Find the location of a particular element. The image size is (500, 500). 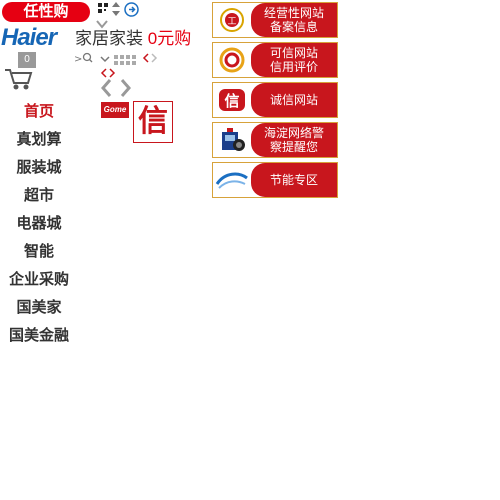

nav-item-enterprise: 企业采购 is located at coordinates (39, 280).